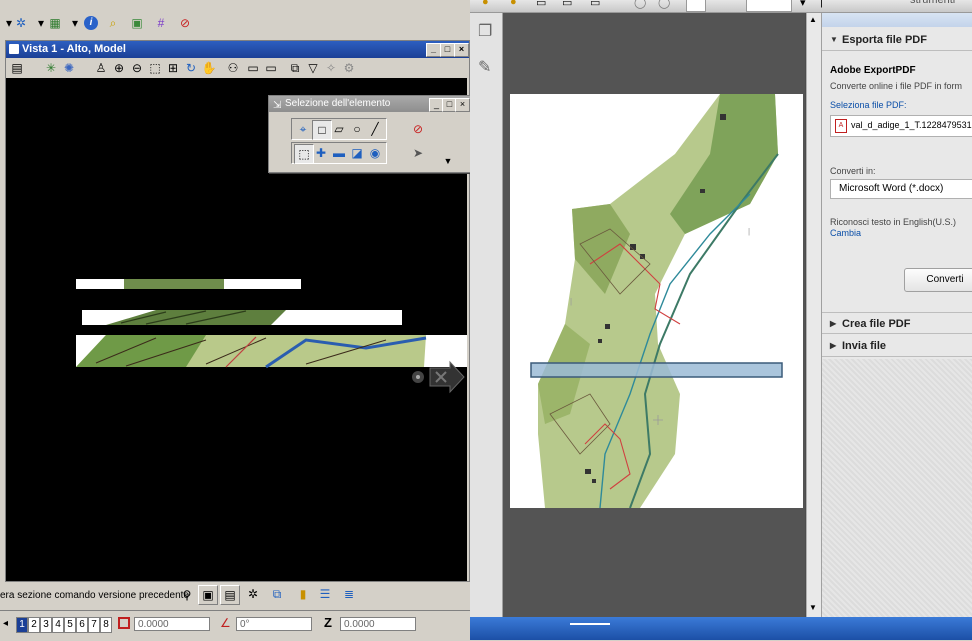  What do you see at coordinates (233, 68) in the screenshot?
I see `walk-icon: ⚇` at bounding box center [233, 68].